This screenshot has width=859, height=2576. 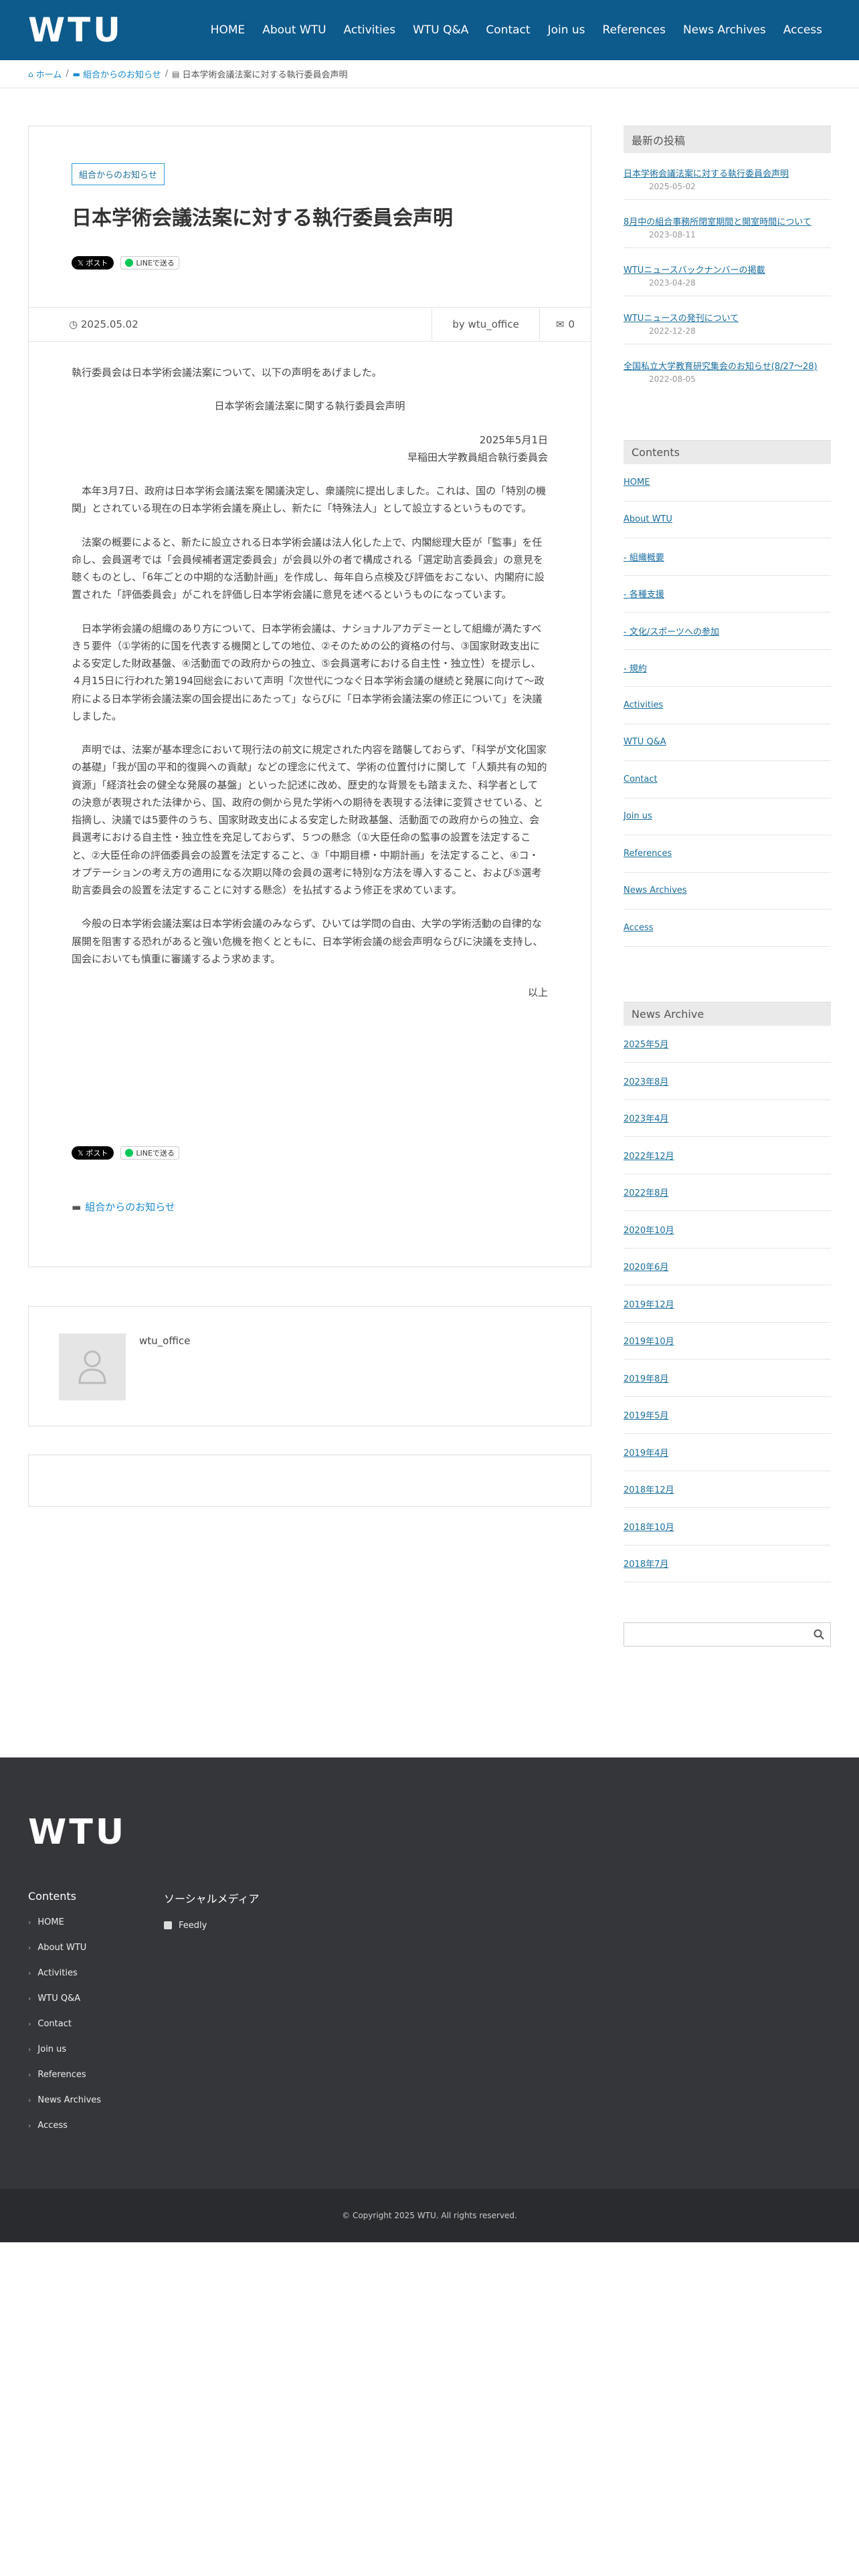 I want to click on nav-home: HOME, so click(x=228, y=30).